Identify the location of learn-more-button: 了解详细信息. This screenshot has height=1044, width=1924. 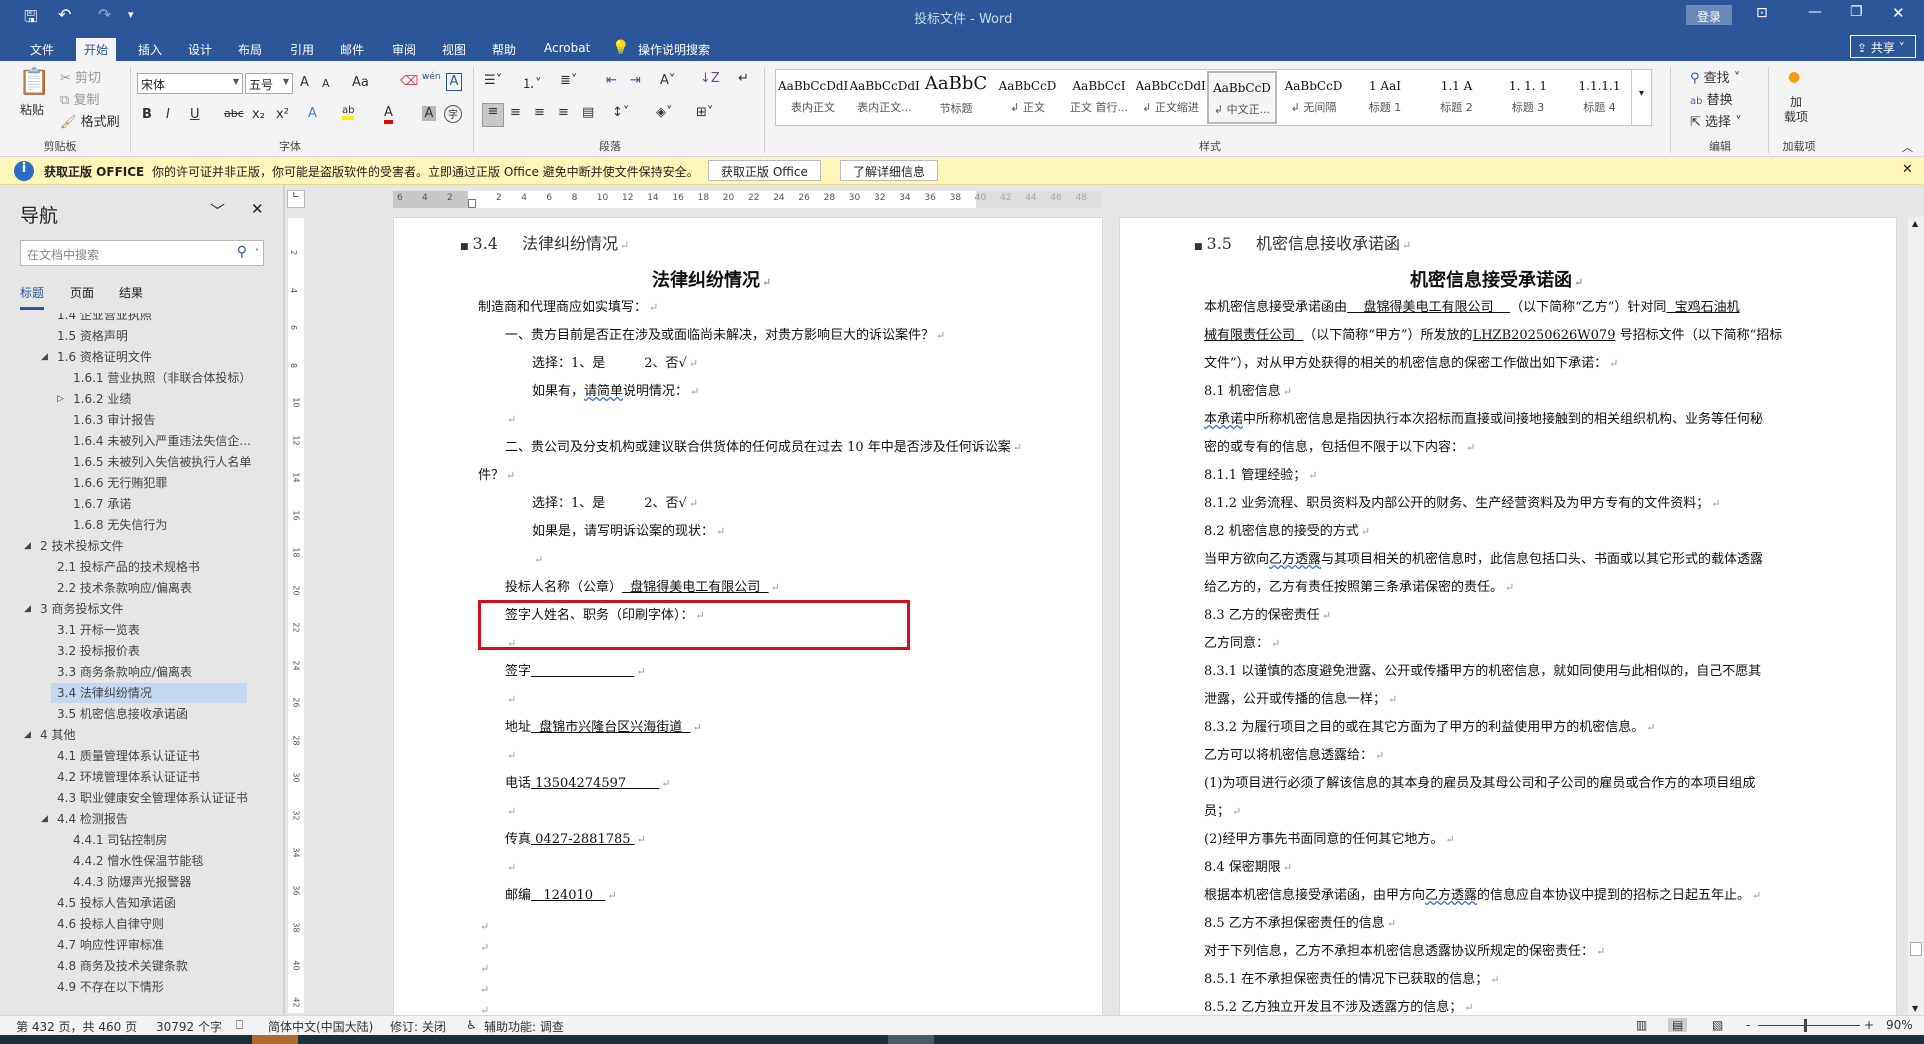
(889, 170).